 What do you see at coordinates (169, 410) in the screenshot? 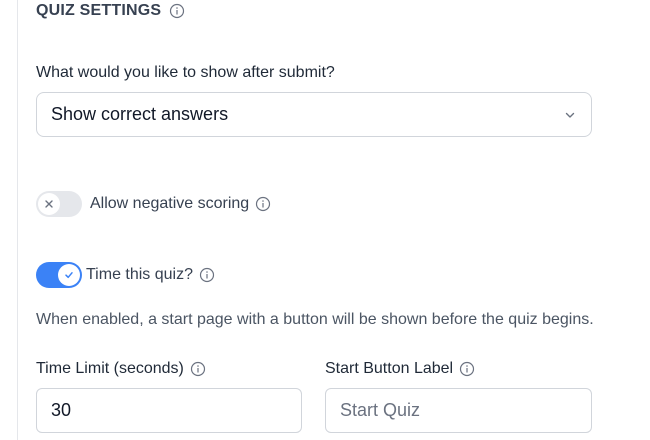
I see `time-limit-input` at bounding box center [169, 410].